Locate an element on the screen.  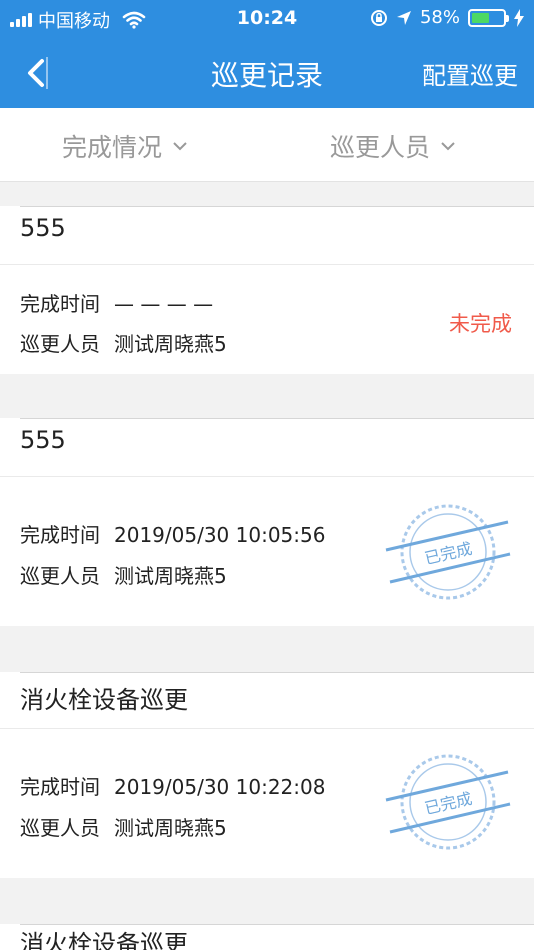
completion-time-row: 完成时间 — — — — is located at coordinates (116, 302).